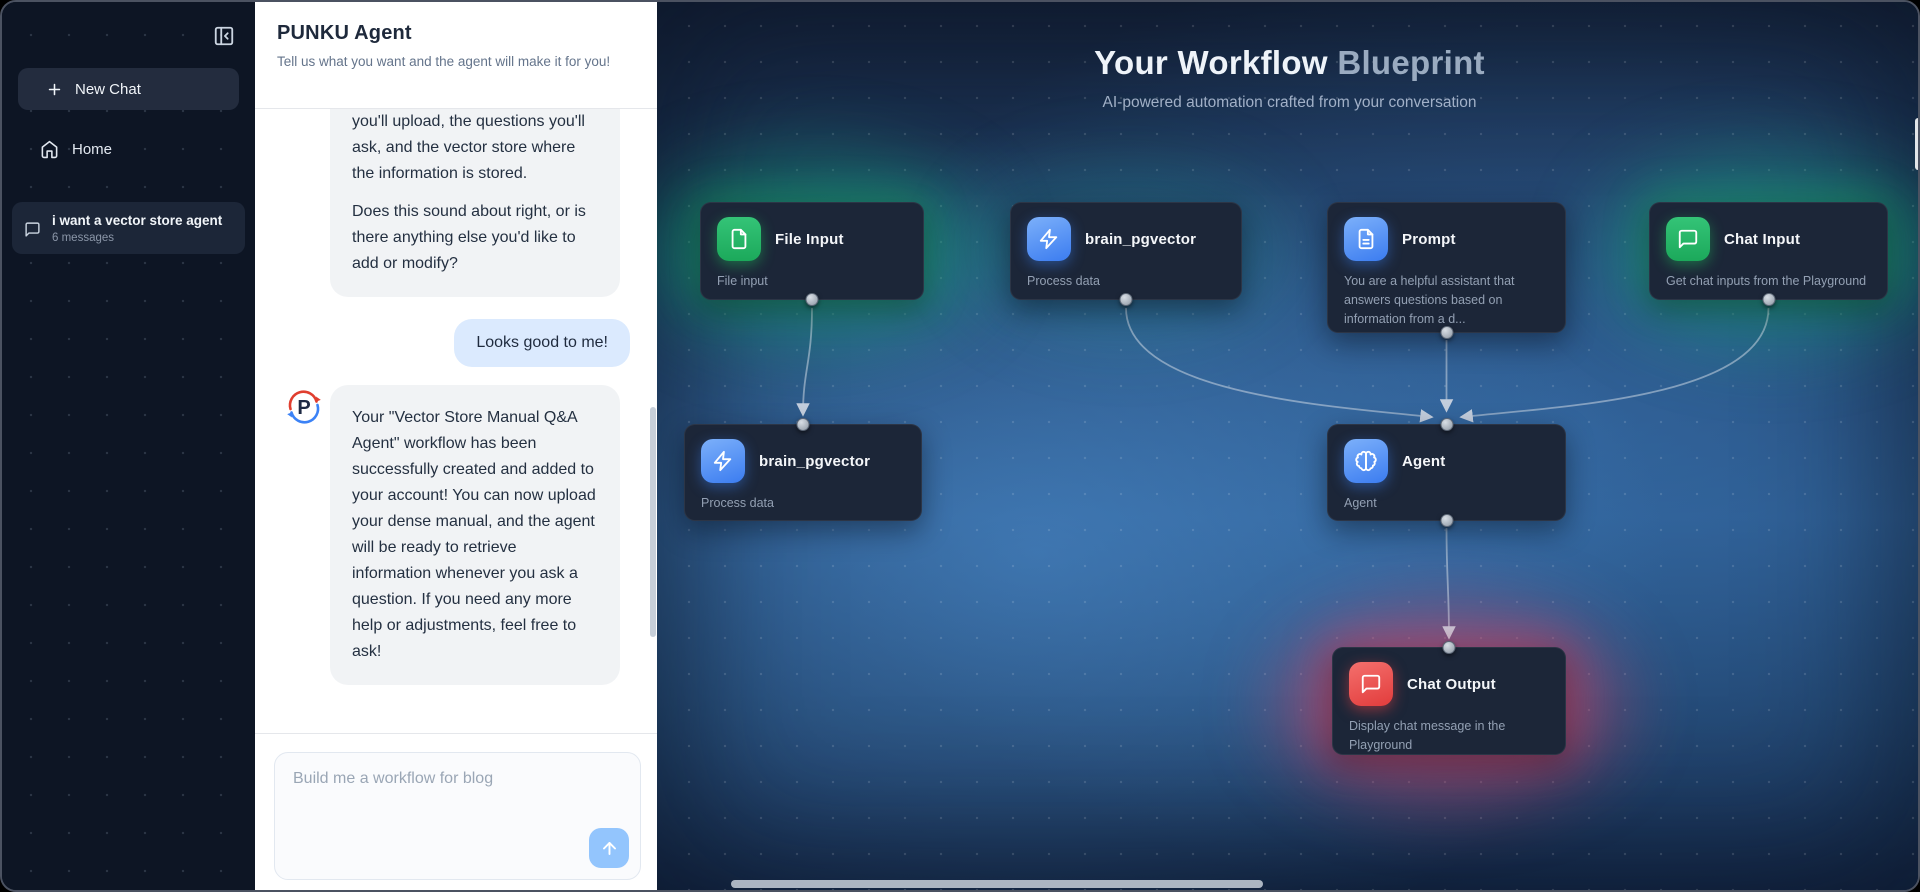 This screenshot has height=892, width=1920. What do you see at coordinates (54, 89) in the screenshot?
I see `plus-icon` at bounding box center [54, 89].